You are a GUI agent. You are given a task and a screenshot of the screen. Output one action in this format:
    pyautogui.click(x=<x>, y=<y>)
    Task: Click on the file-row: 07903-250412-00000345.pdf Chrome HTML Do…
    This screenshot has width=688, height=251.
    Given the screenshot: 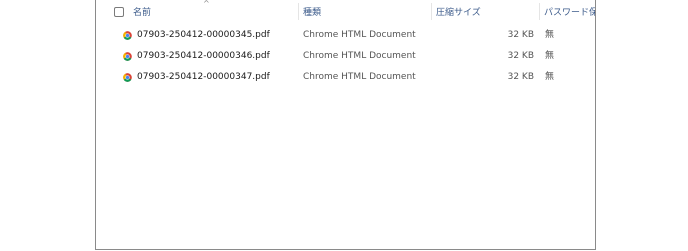 What is the action you would take?
    pyautogui.click(x=345, y=35)
    